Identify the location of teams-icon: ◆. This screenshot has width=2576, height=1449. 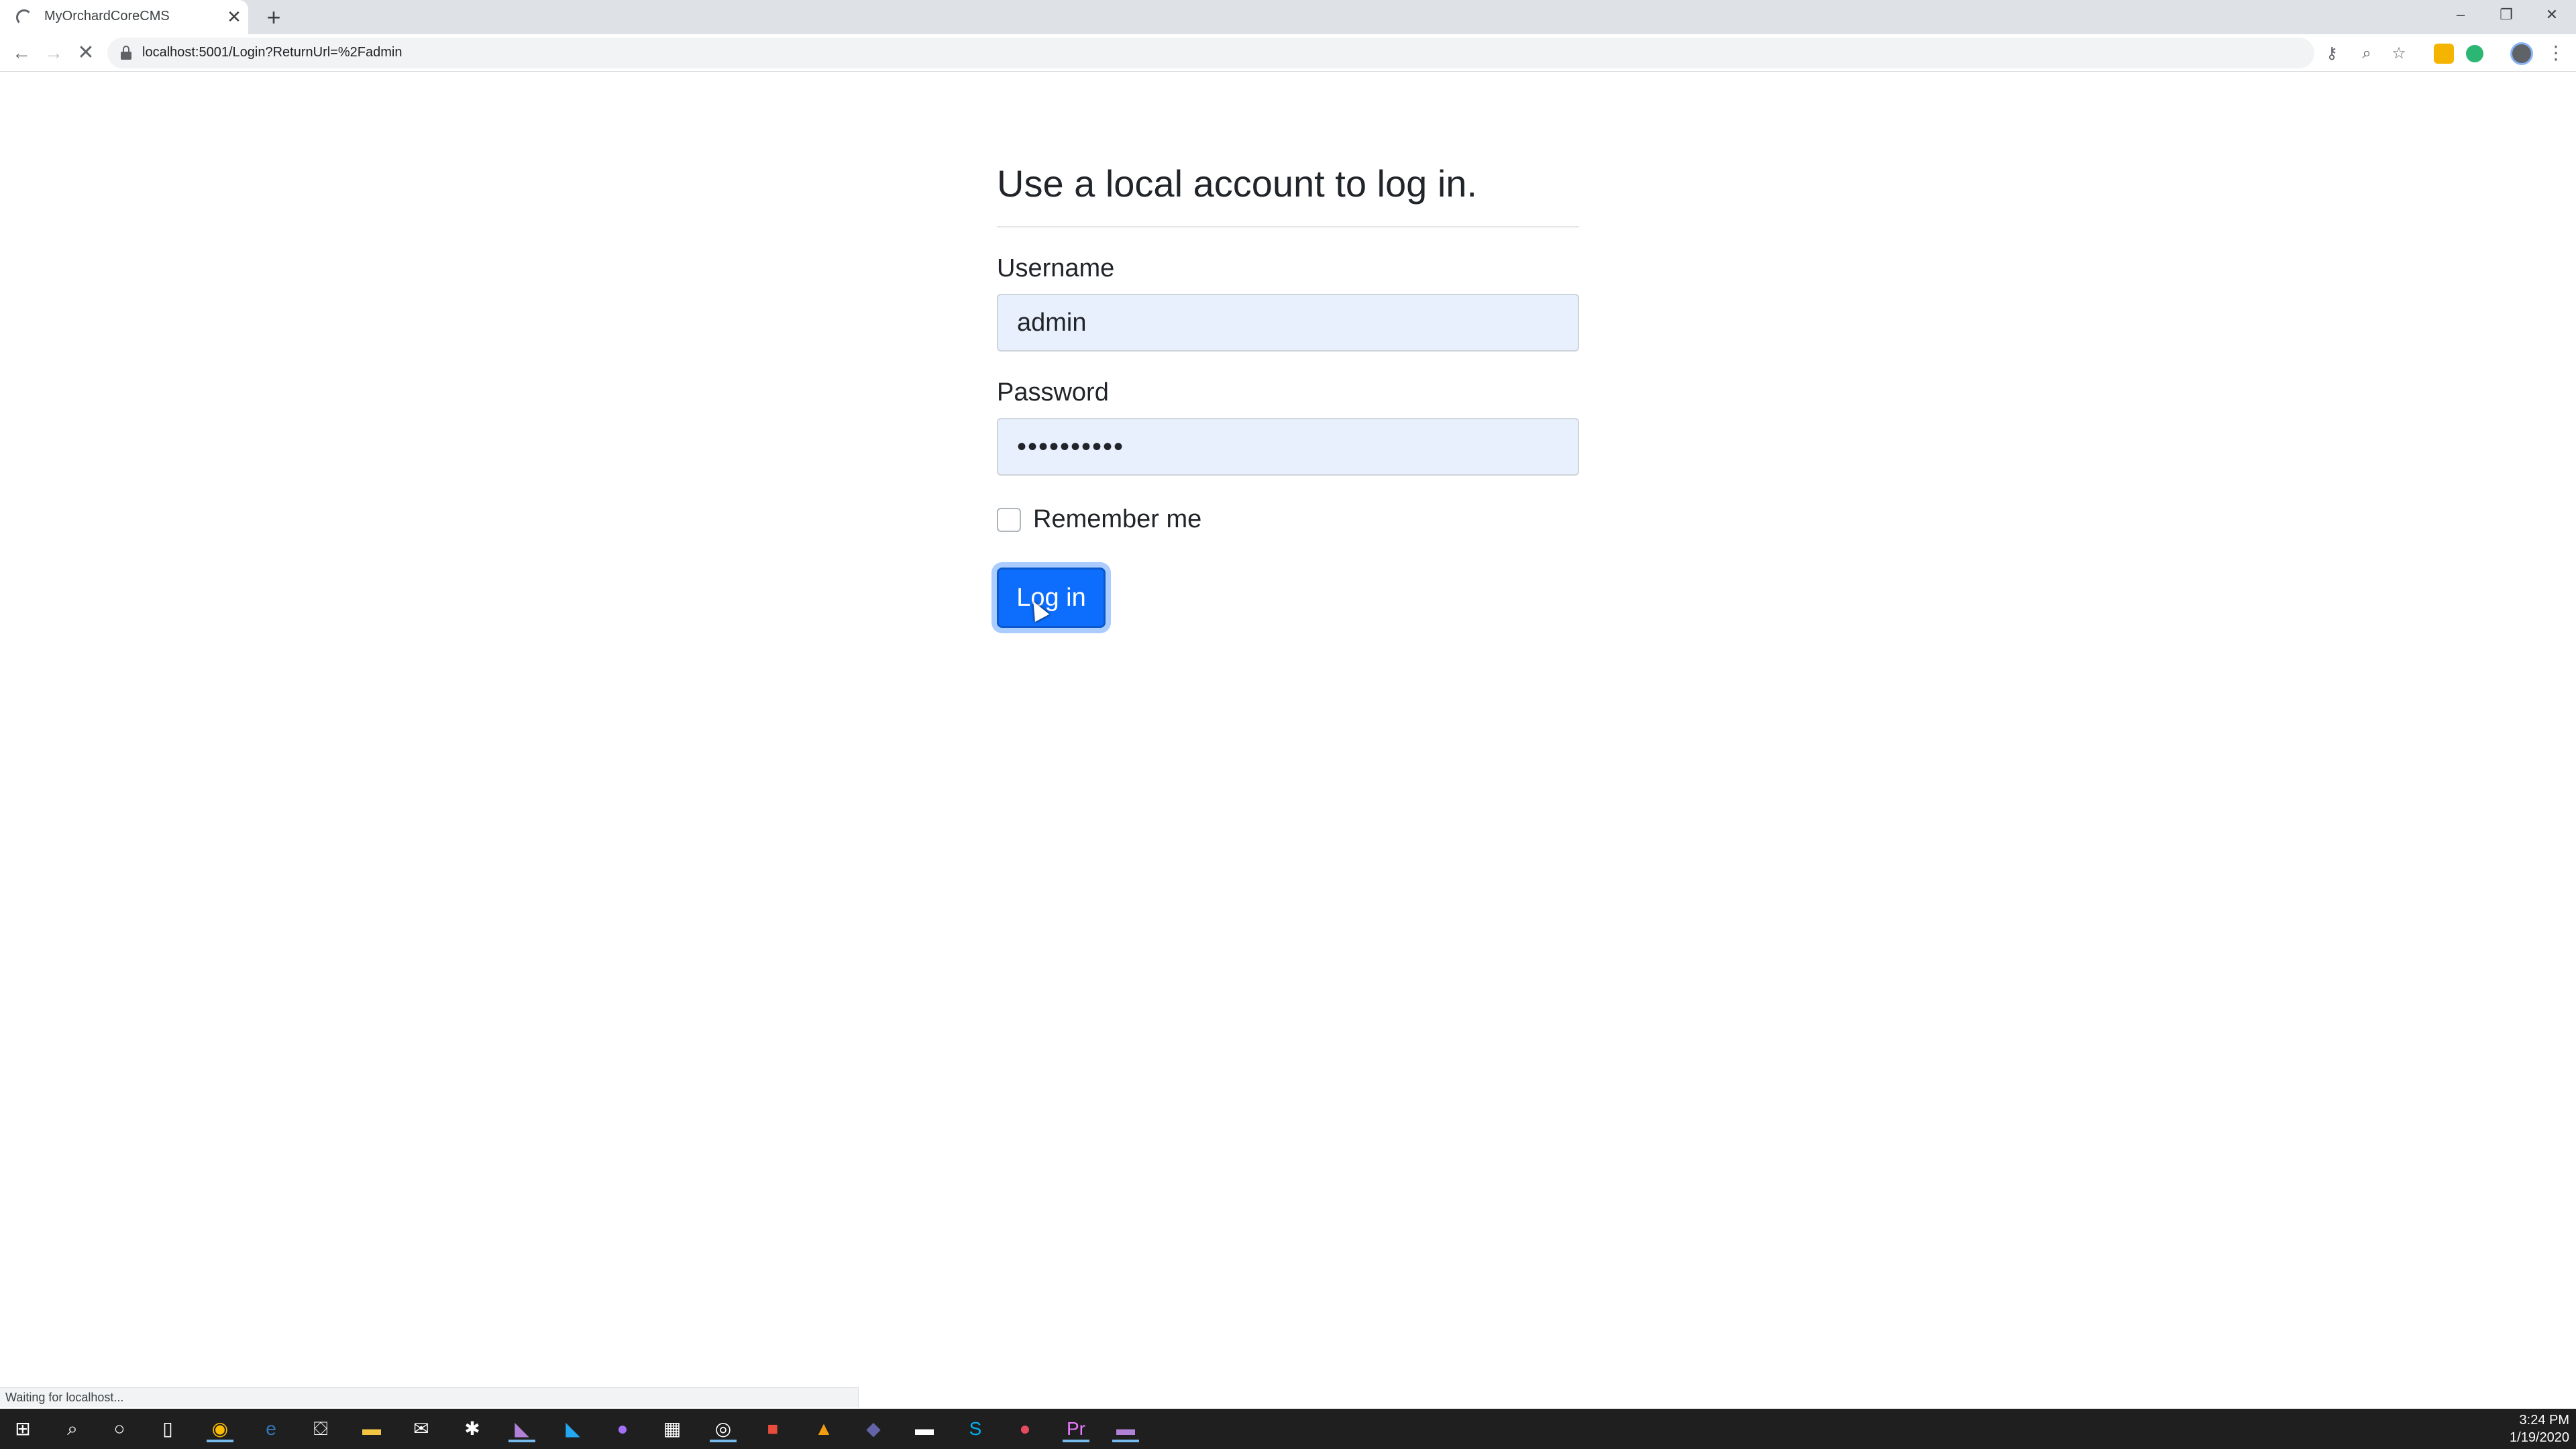
(873, 1428).